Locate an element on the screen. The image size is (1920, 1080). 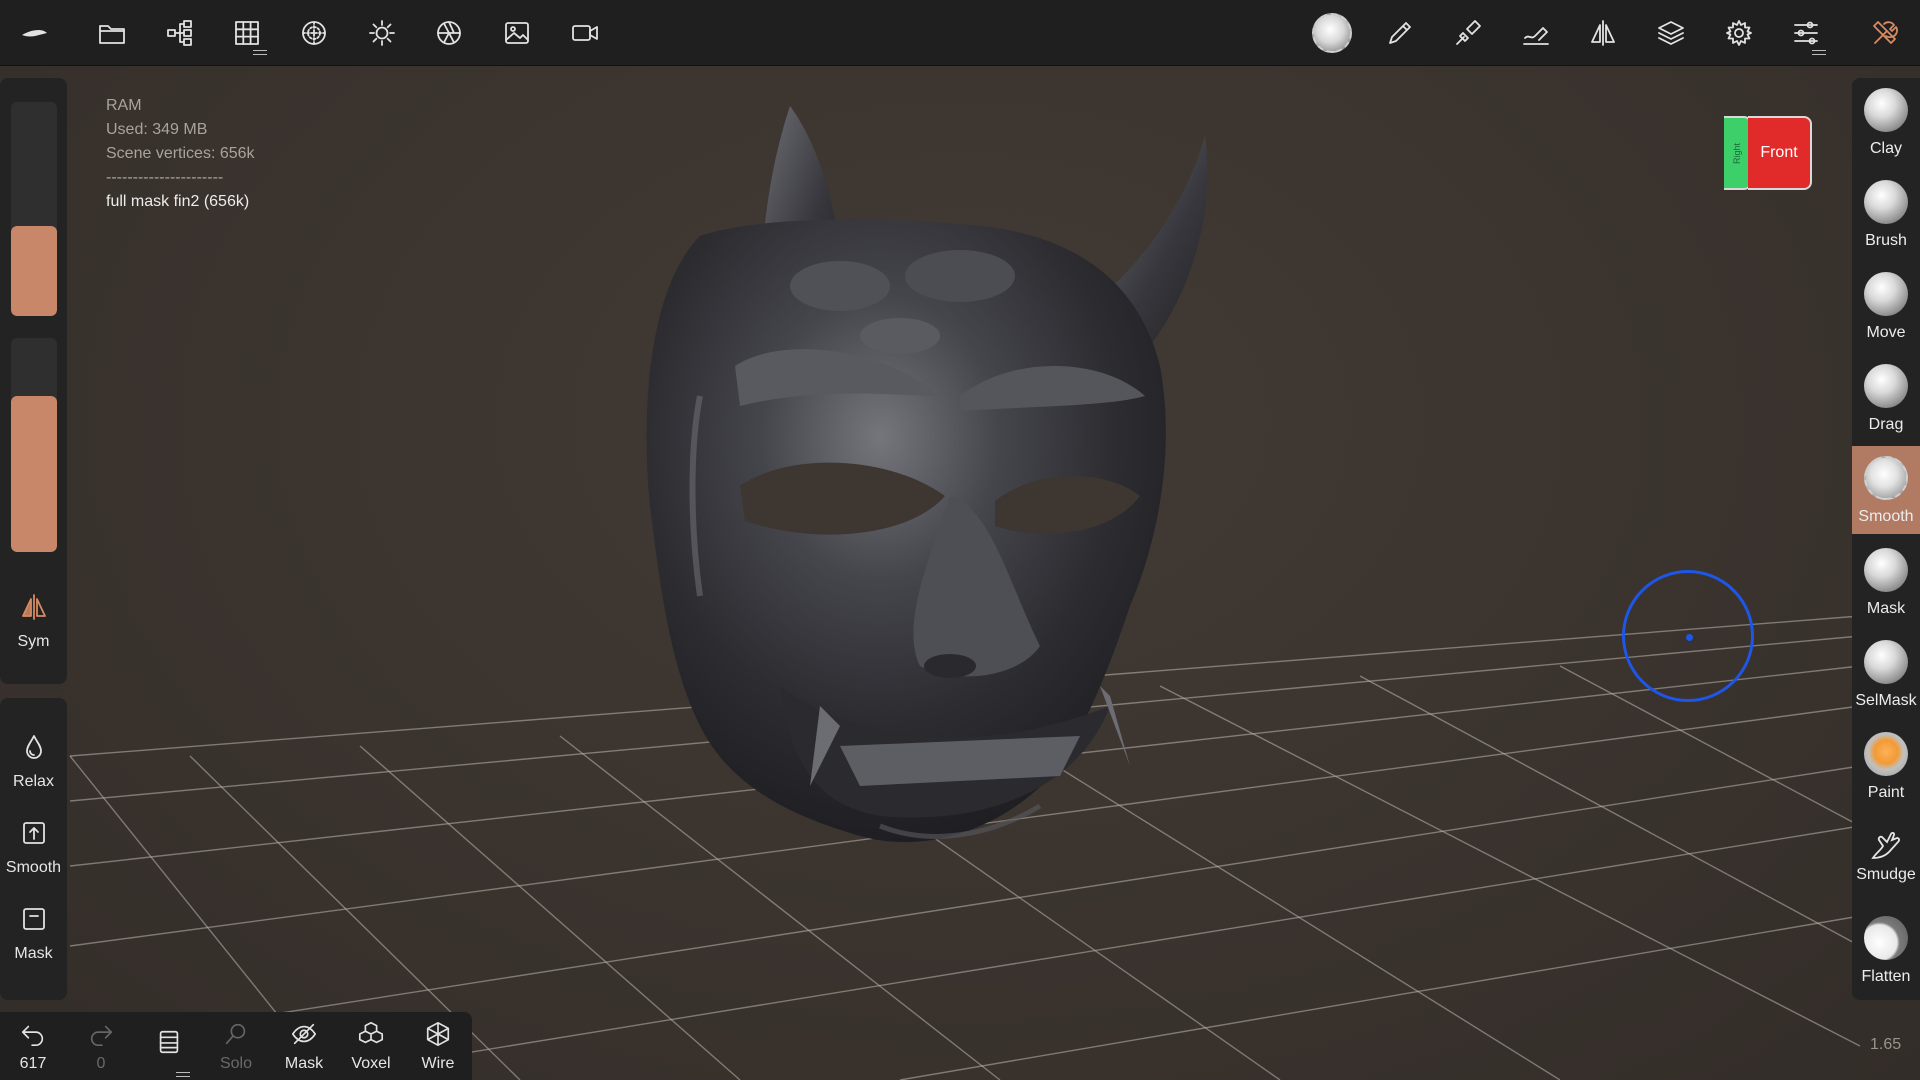
video-camera-icon is located at coordinates (585, 33).